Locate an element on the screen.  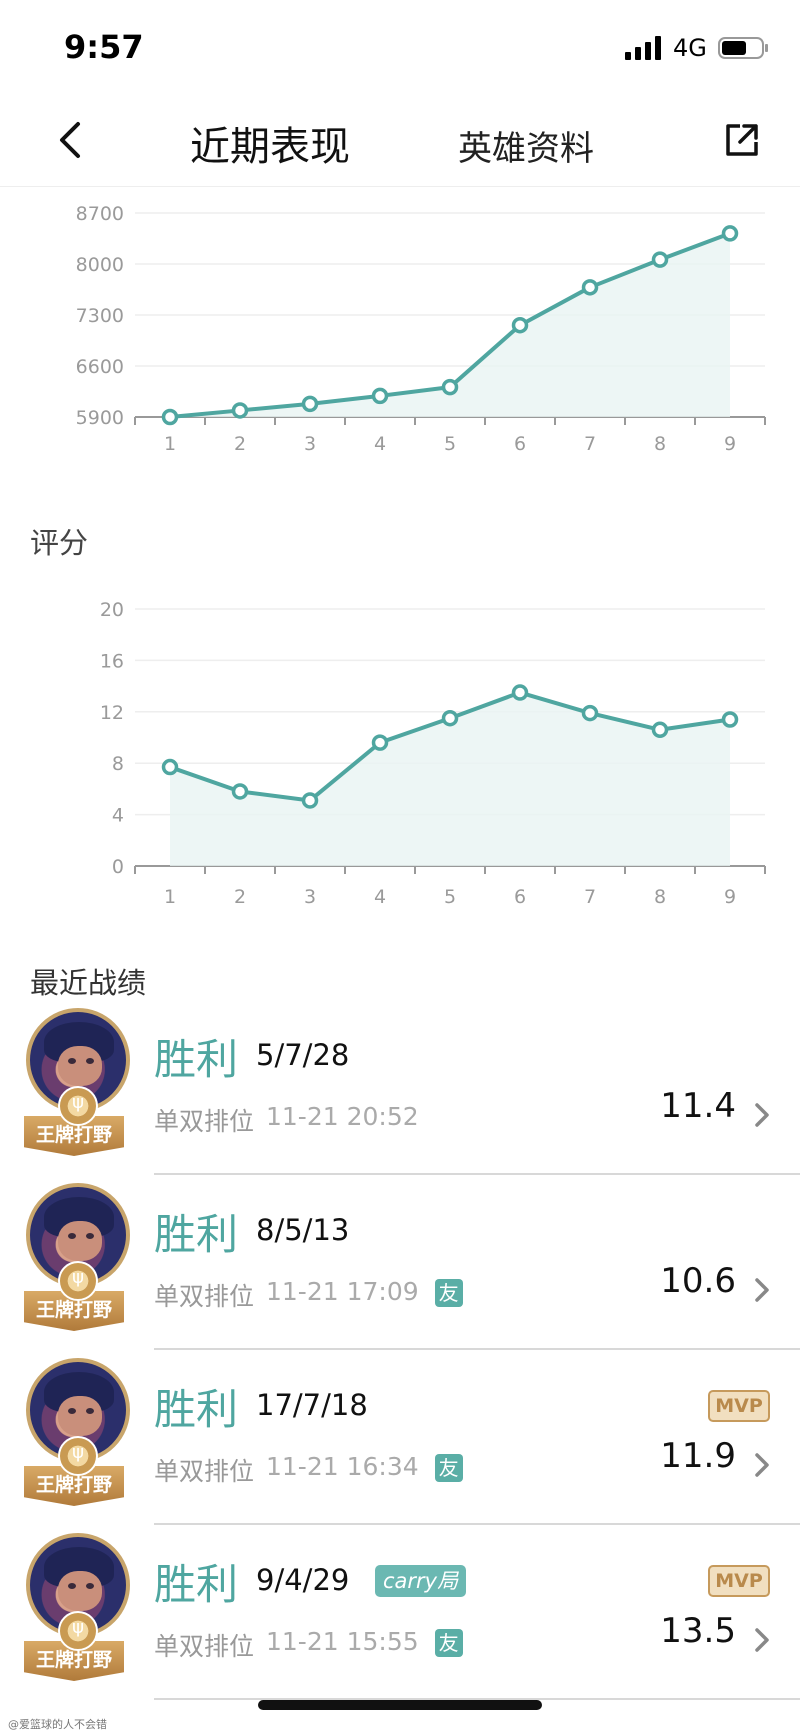
status-bar: 9:57 4G is located at coordinates (400, 48).